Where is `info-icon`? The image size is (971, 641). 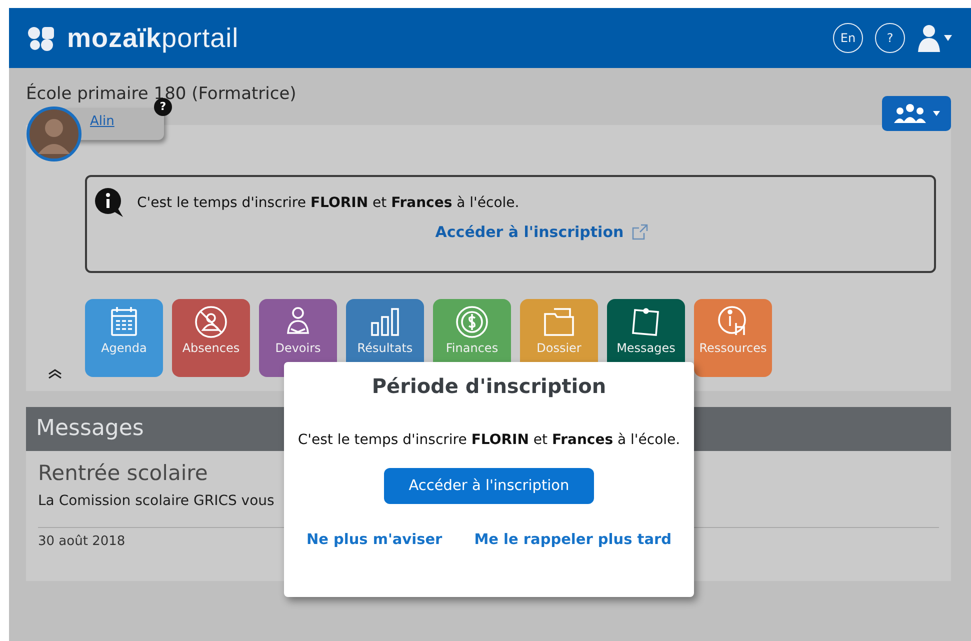
info-icon is located at coordinates (109, 203).